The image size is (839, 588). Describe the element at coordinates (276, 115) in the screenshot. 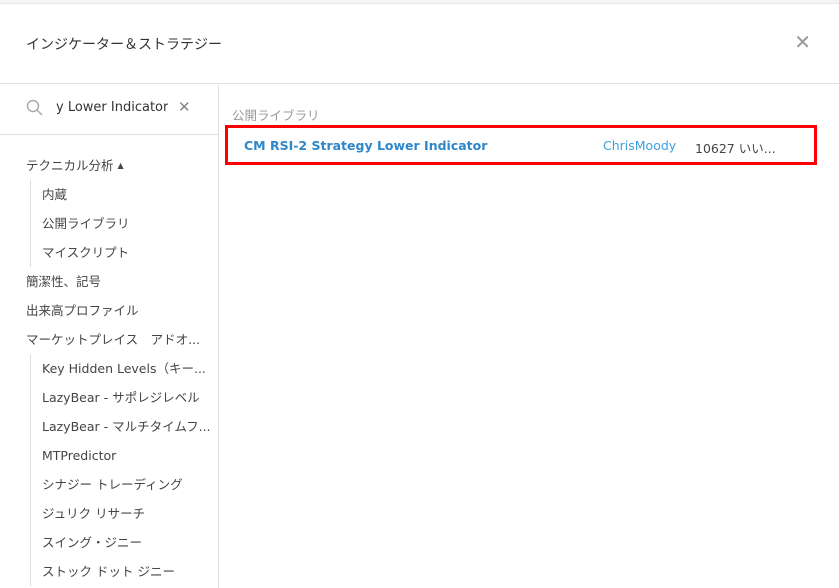

I see `section-heading: 公開ライブラリ` at that location.